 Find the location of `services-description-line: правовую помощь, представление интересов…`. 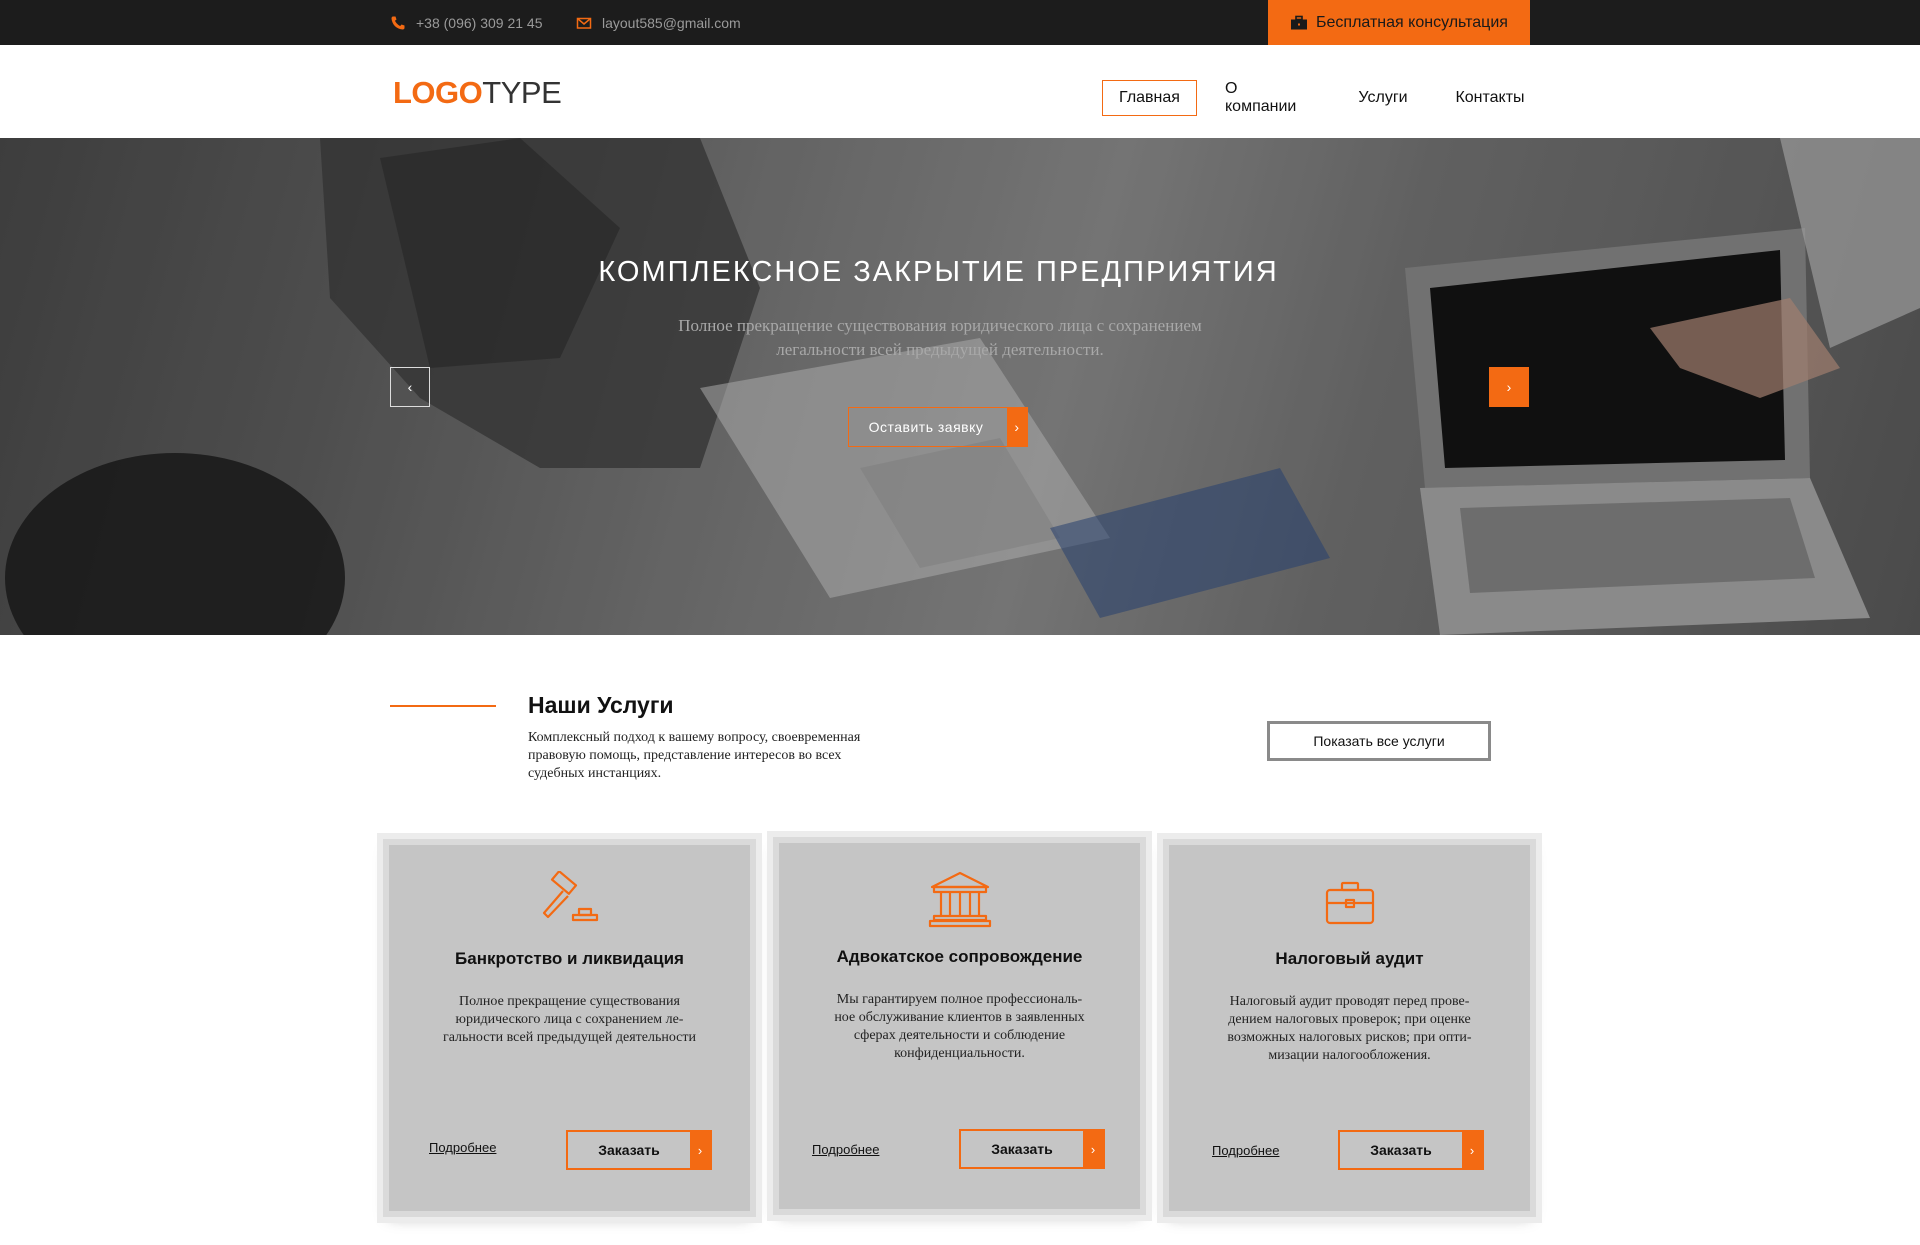

services-description-line: правовую помощь, представление интересов… is located at coordinates (685, 755).